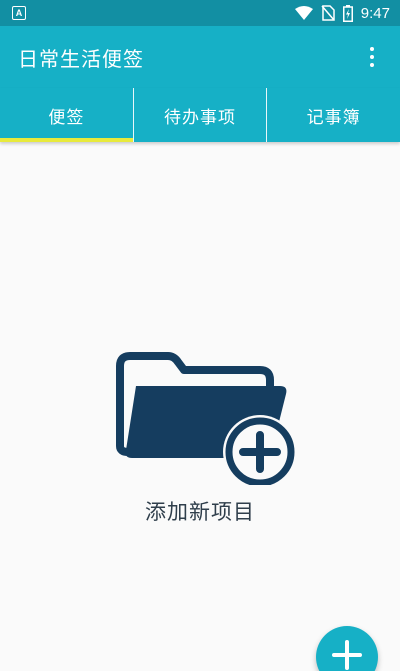  Describe the element at coordinates (66, 117) in the screenshot. I see `tab-label: 便签` at that location.